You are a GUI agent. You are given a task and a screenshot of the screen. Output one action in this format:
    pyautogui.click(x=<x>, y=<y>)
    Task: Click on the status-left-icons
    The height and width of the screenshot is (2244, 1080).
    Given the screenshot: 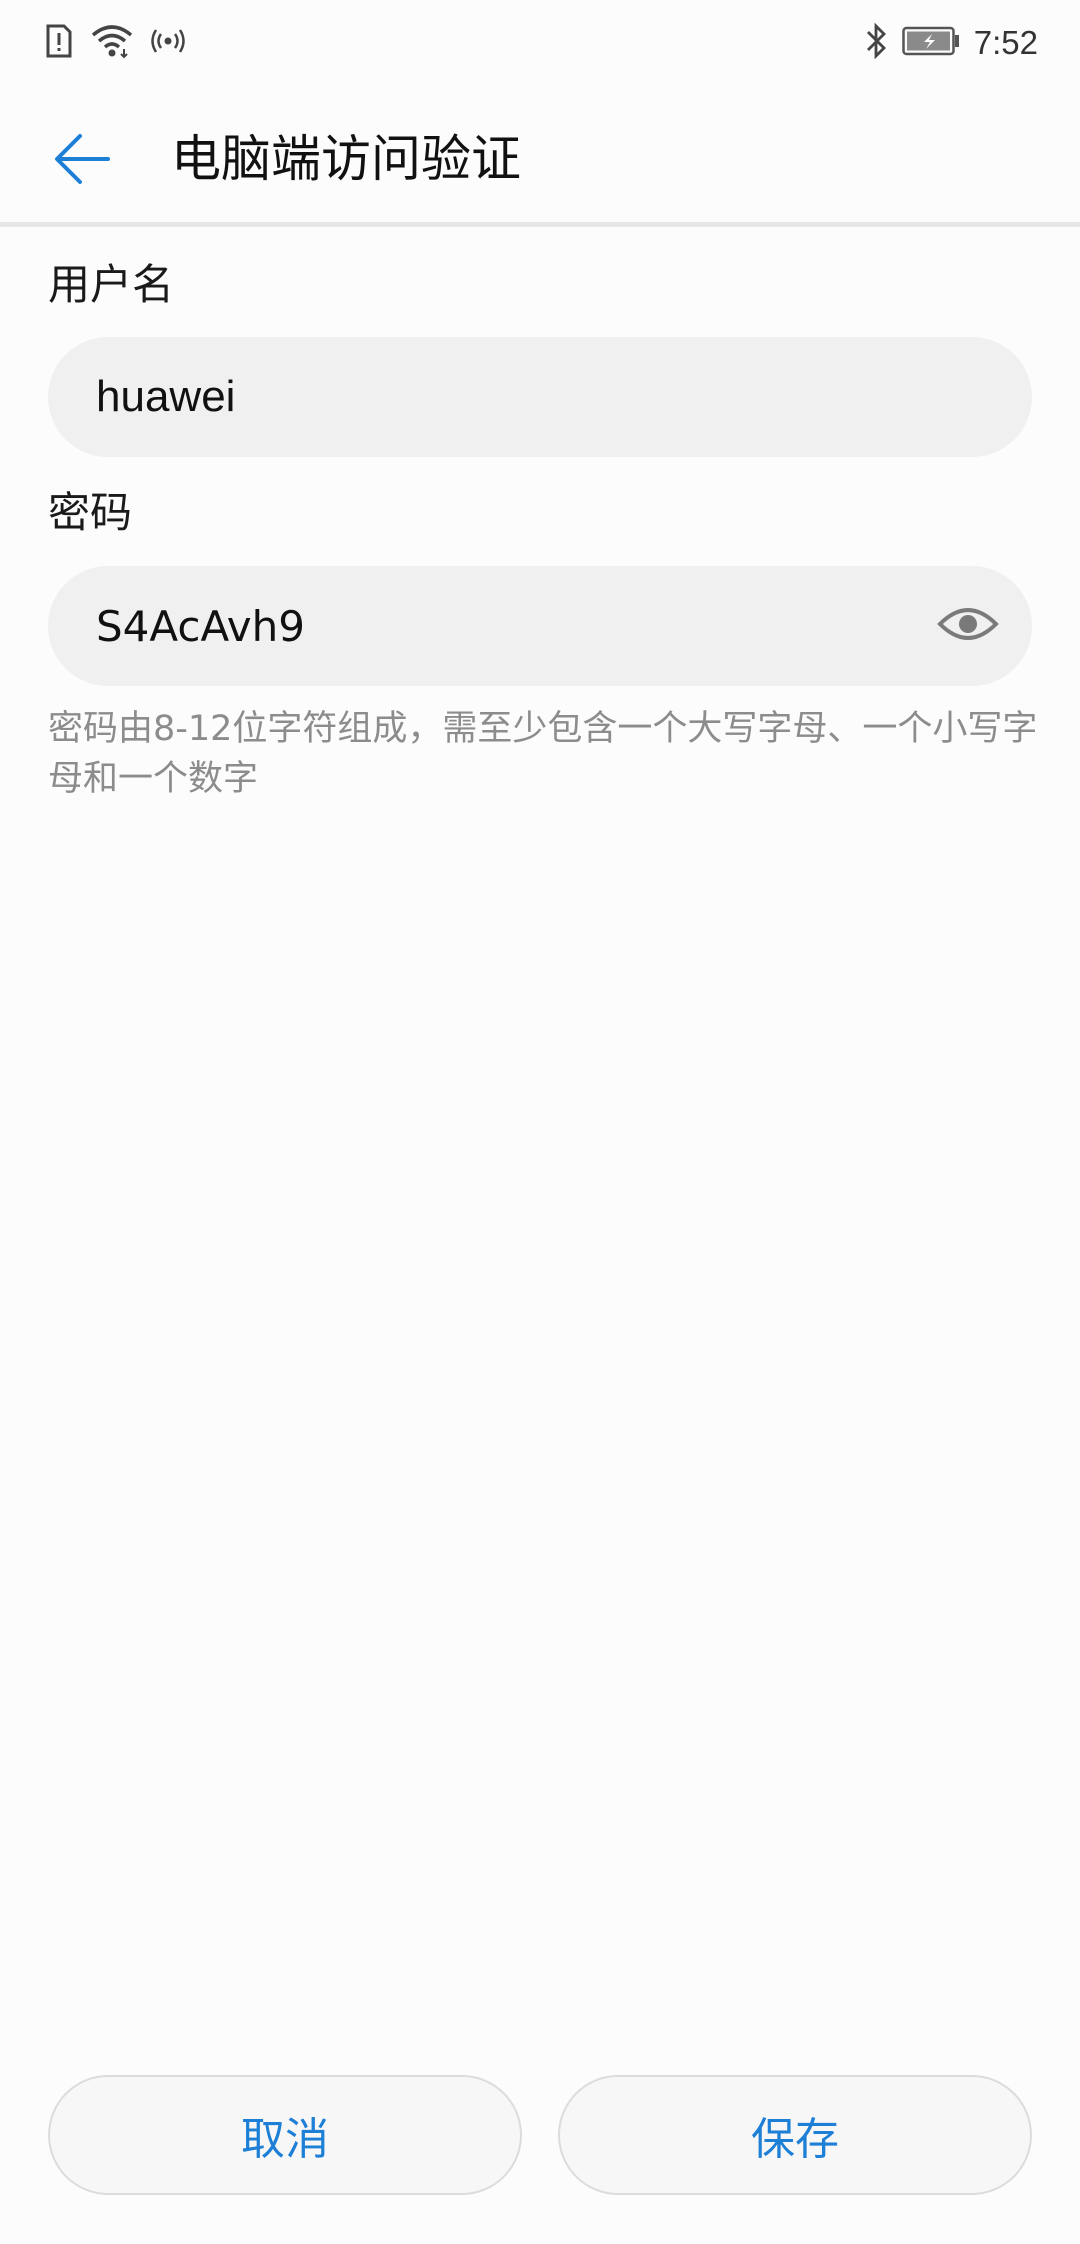 What is the action you would take?
    pyautogui.click(x=115, y=43)
    